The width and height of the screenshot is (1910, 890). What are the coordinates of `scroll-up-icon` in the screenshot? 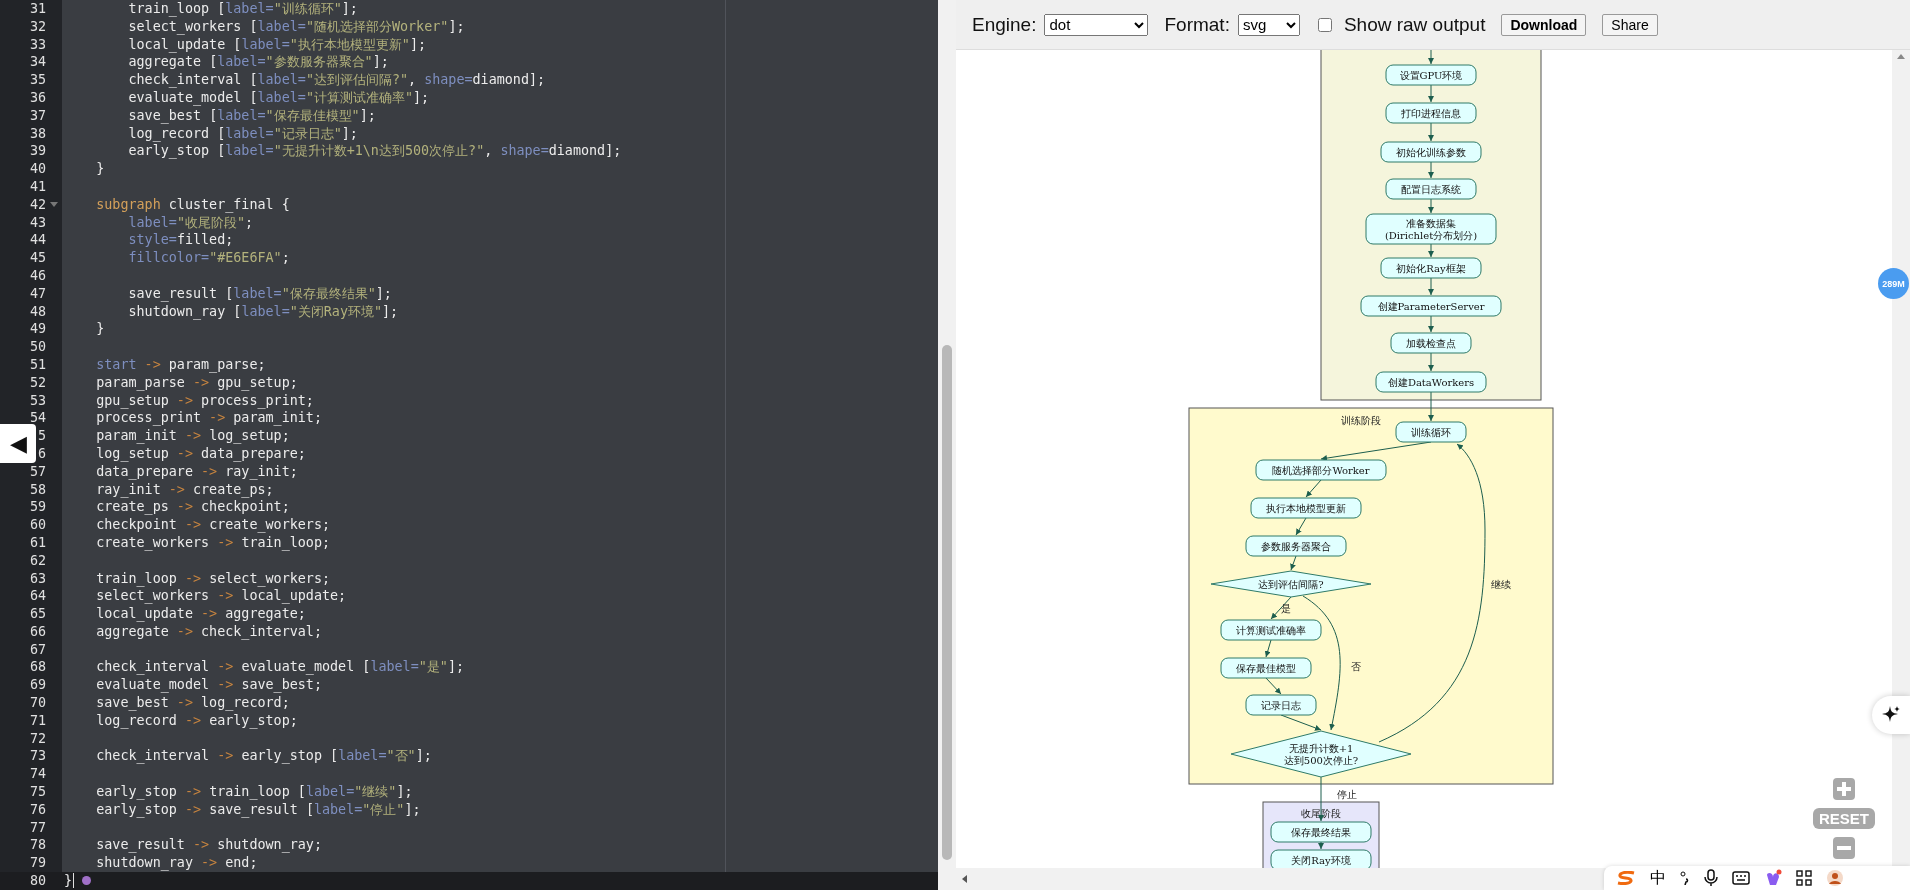 It's located at (1901, 56).